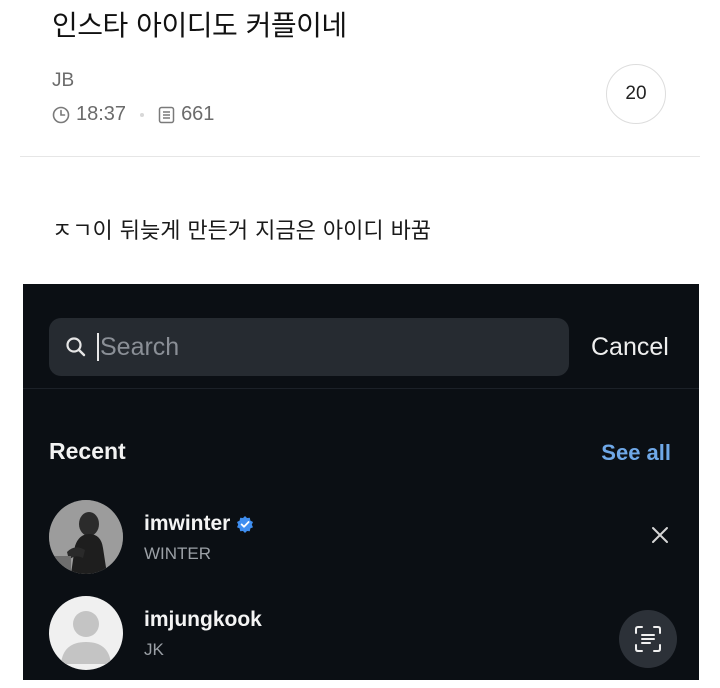 The width and height of the screenshot is (720, 688). I want to click on clock-icon, so click(61, 115).